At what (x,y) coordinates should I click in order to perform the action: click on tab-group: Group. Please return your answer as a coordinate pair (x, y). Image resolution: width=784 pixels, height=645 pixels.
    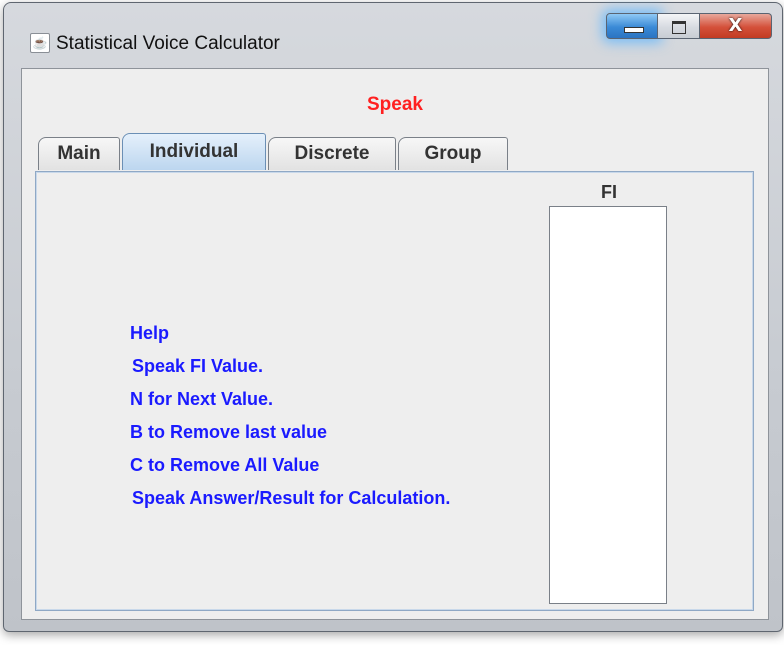
    Looking at the image, I should click on (453, 153).